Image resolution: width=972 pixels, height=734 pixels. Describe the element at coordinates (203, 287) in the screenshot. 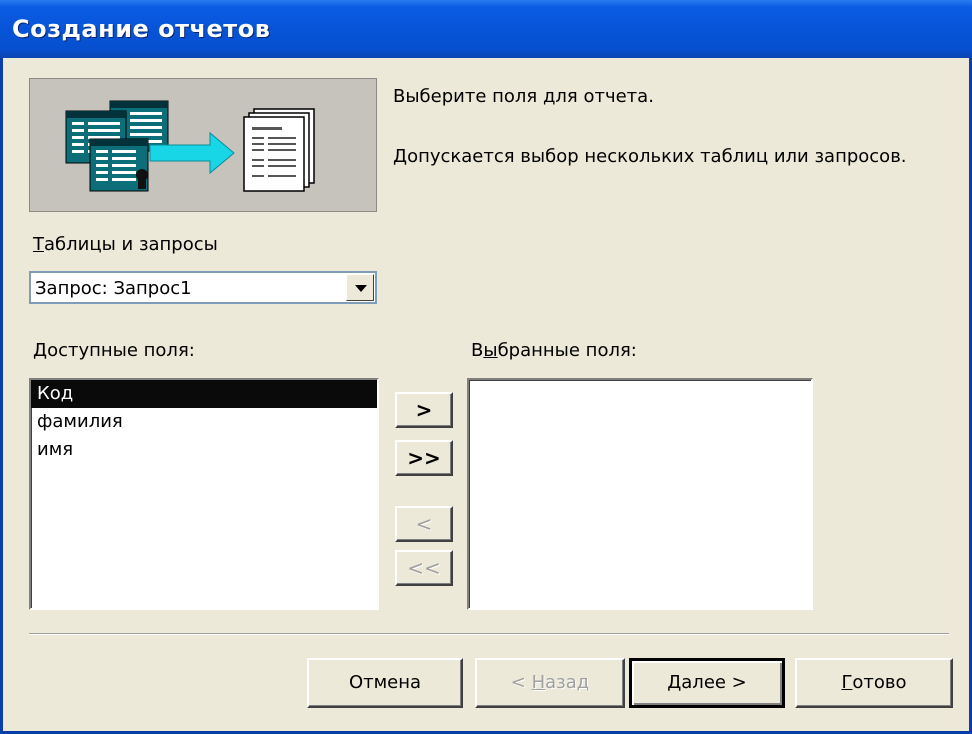

I see `tables-queries-dropdown: Запрос: Запрос1` at that location.